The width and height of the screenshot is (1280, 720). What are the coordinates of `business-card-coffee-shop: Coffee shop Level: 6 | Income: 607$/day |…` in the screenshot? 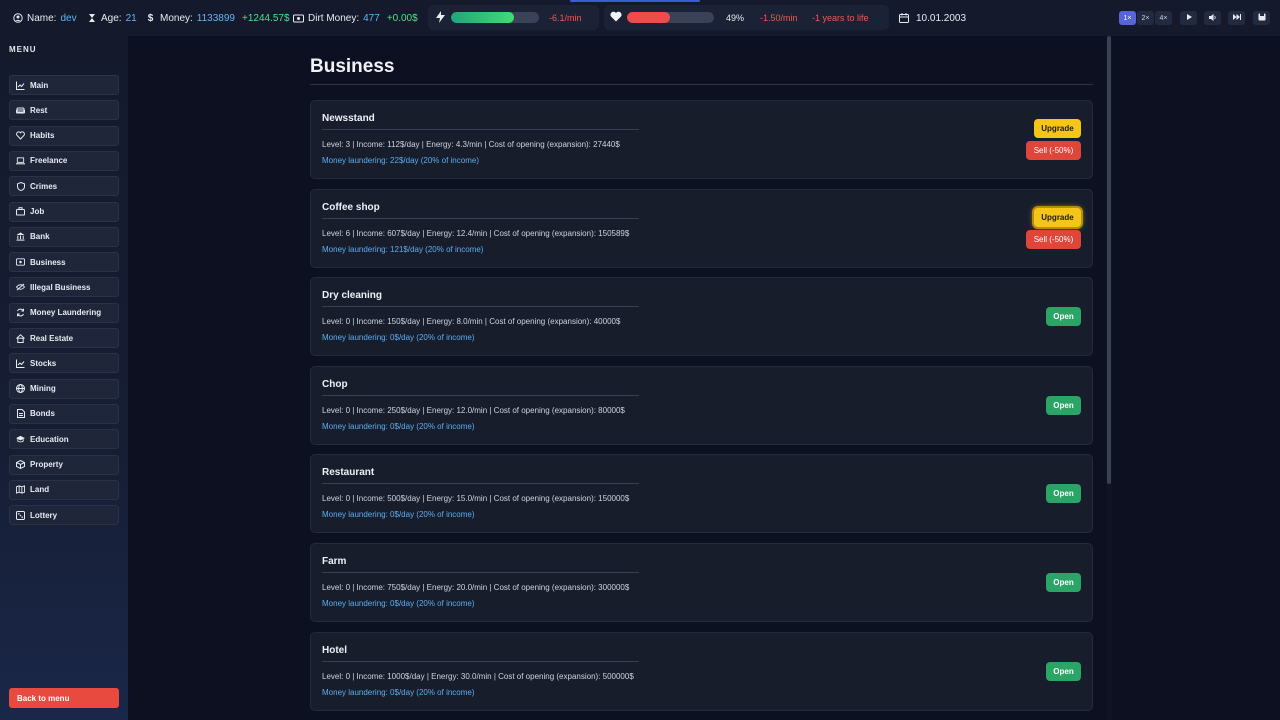 It's located at (701, 228).